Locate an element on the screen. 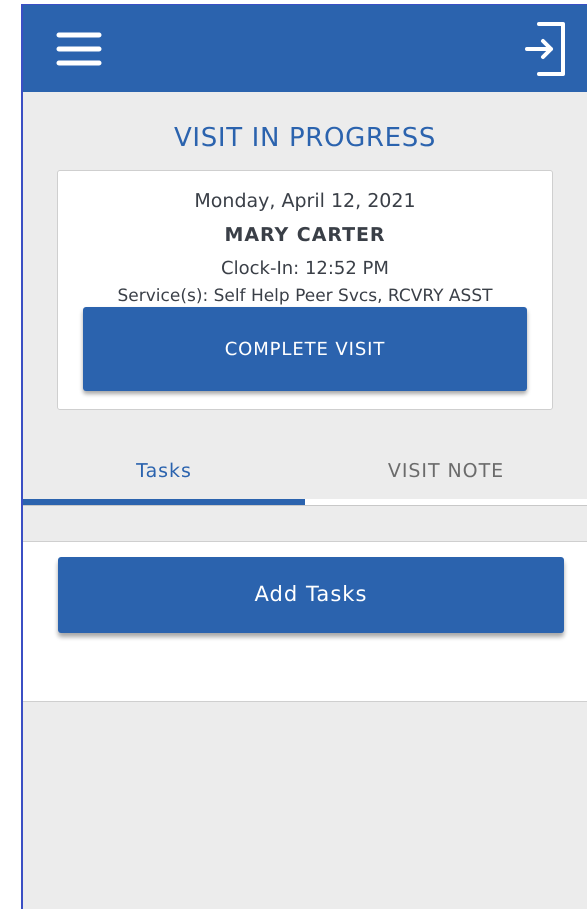 This screenshot has width=587, height=909. client-name: MARY CARTER is located at coordinates (305, 235).